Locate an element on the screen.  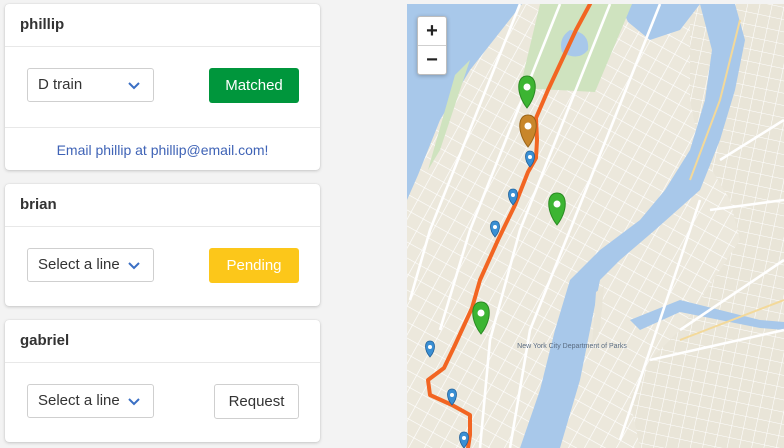
user-card-brian: brian Select a line Pending is located at coordinates (162, 245).